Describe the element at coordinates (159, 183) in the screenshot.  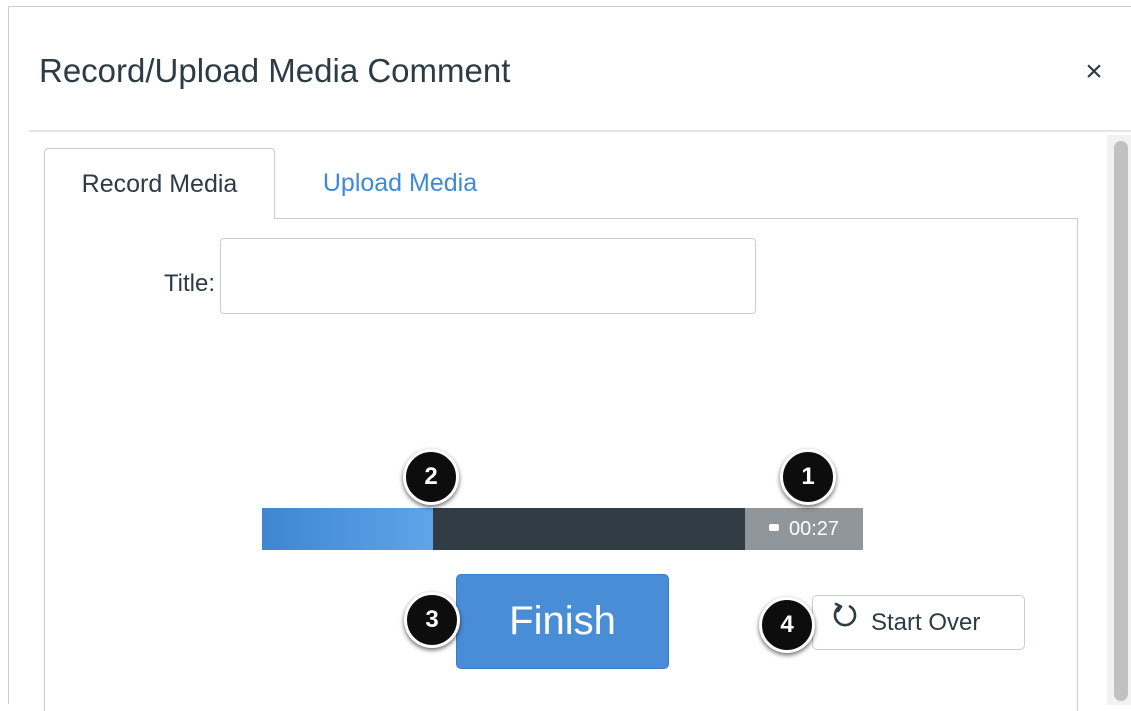
I see `tab-record-media: Record Media` at that location.